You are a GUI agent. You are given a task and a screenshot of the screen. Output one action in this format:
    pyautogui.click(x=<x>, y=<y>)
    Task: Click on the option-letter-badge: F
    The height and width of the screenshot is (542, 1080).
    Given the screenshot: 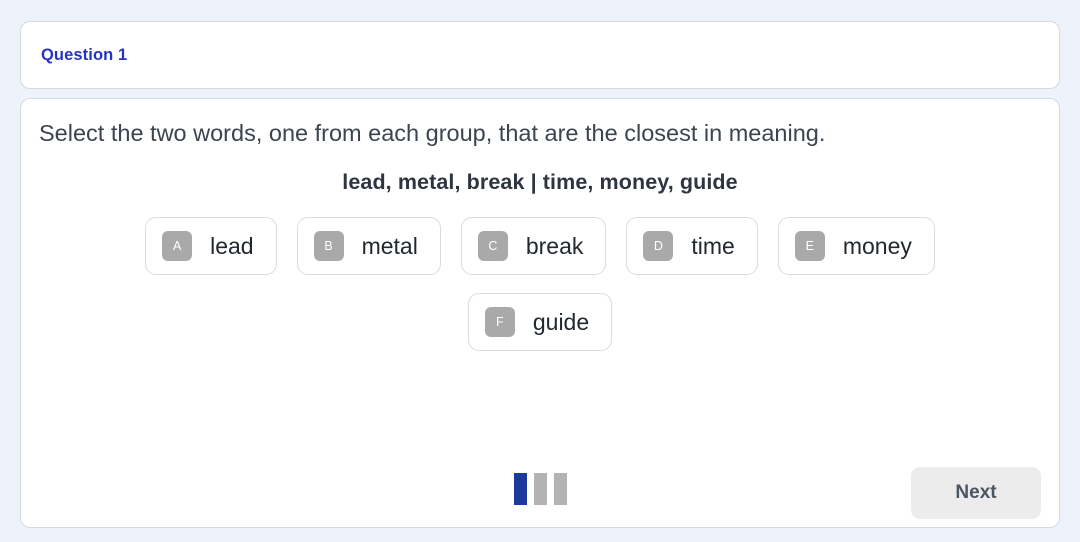 What is the action you would take?
    pyautogui.click(x=499, y=322)
    